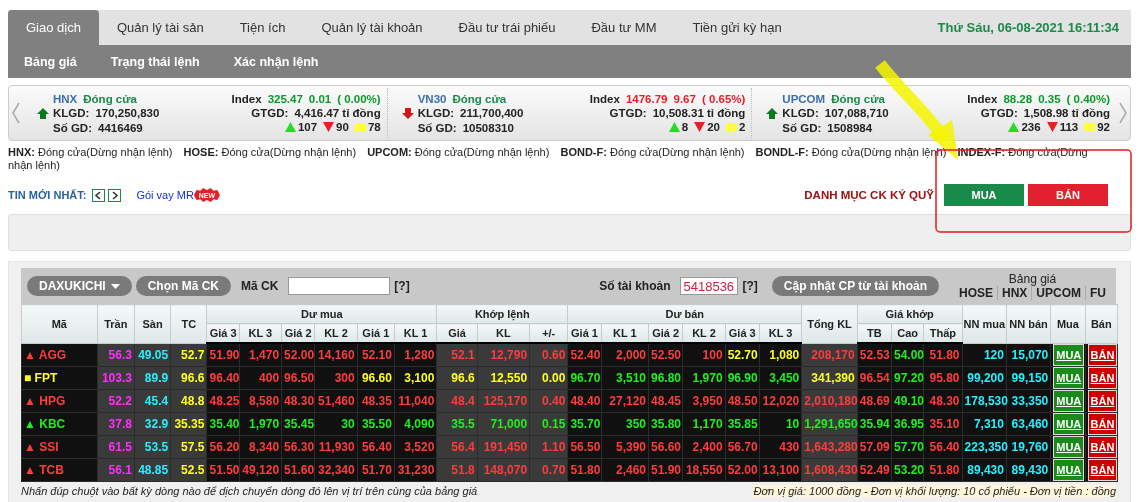  What do you see at coordinates (16, 113) in the screenshot?
I see `chevron-left-icon` at bounding box center [16, 113].